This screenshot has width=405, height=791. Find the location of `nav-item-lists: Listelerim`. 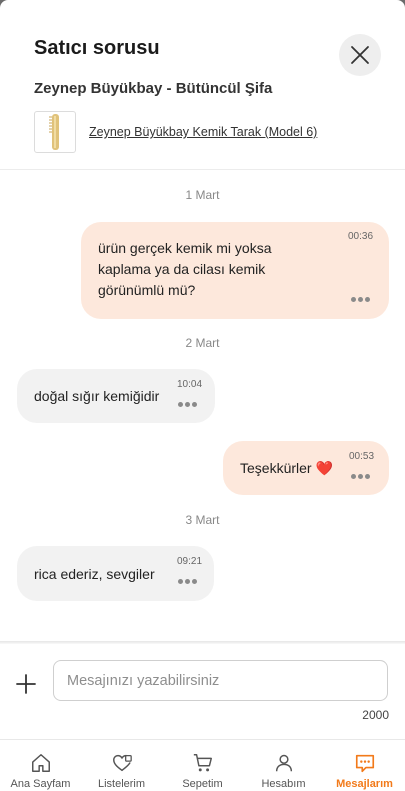

nav-item-lists: Listelerim is located at coordinates (121, 765).